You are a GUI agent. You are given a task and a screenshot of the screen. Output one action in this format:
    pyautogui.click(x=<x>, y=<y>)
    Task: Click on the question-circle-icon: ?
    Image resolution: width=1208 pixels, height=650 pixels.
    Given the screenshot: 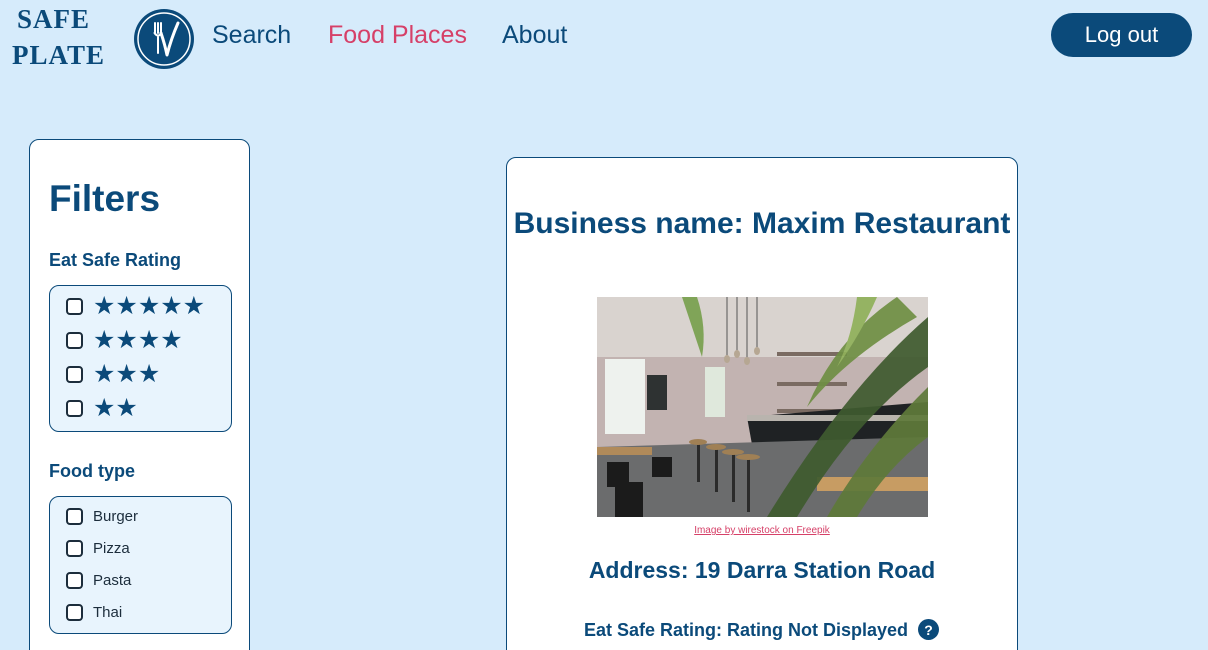 What is the action you would take?
    pyautogui.click(x=928, y=629)
    